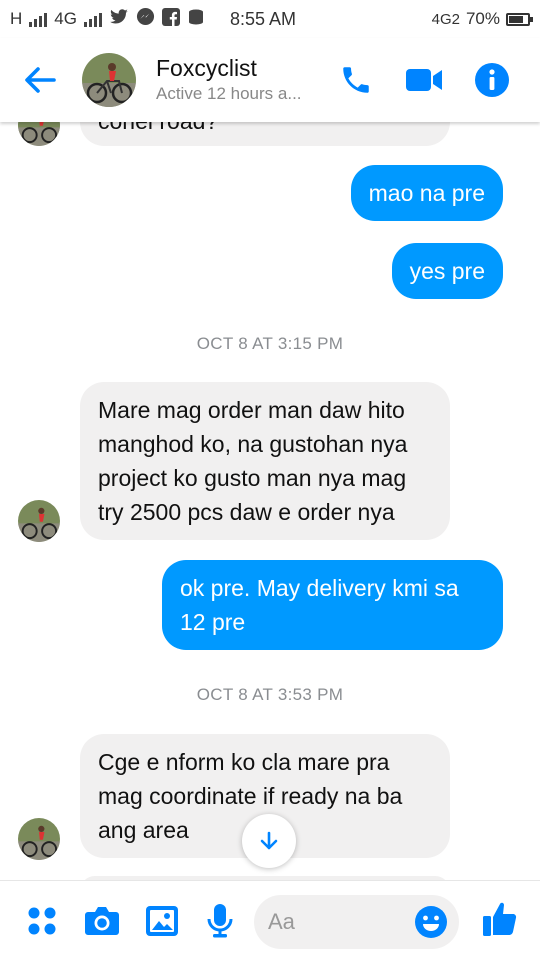 This screenshot has width=540, height=960. I want to click on storage-icon, so click(196, 19).